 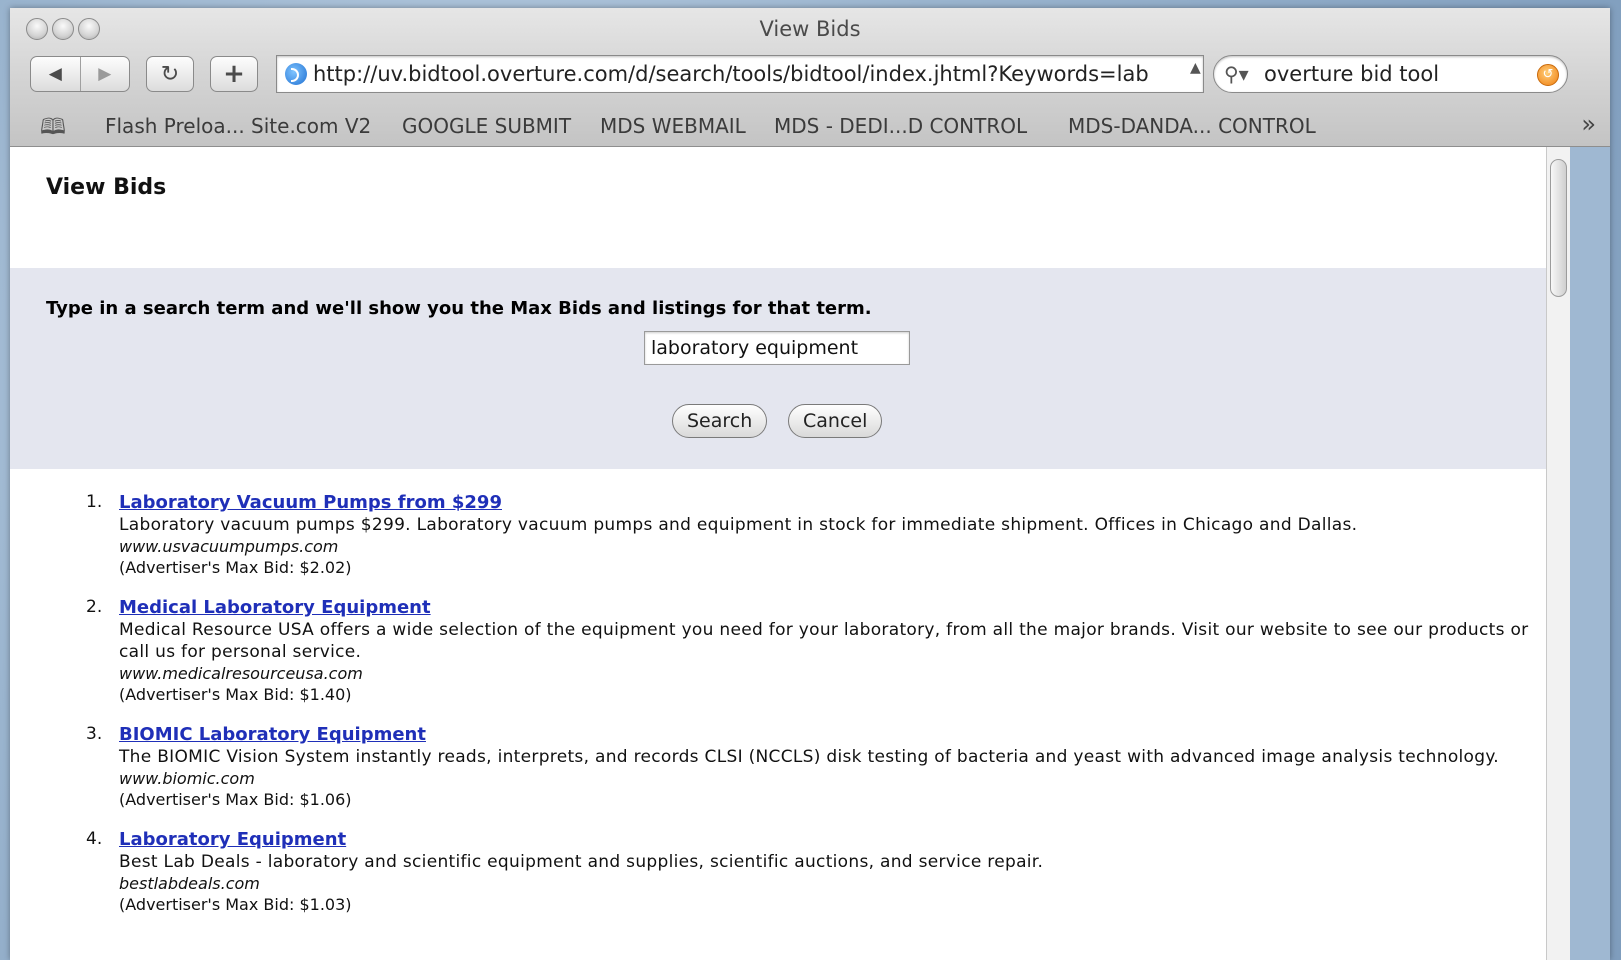 What do you see at coordinates (830, 735) in the screenshot?
I see `result-title-link: BIOMIC Laboratory Equipment` at bounding box center [830, 735].